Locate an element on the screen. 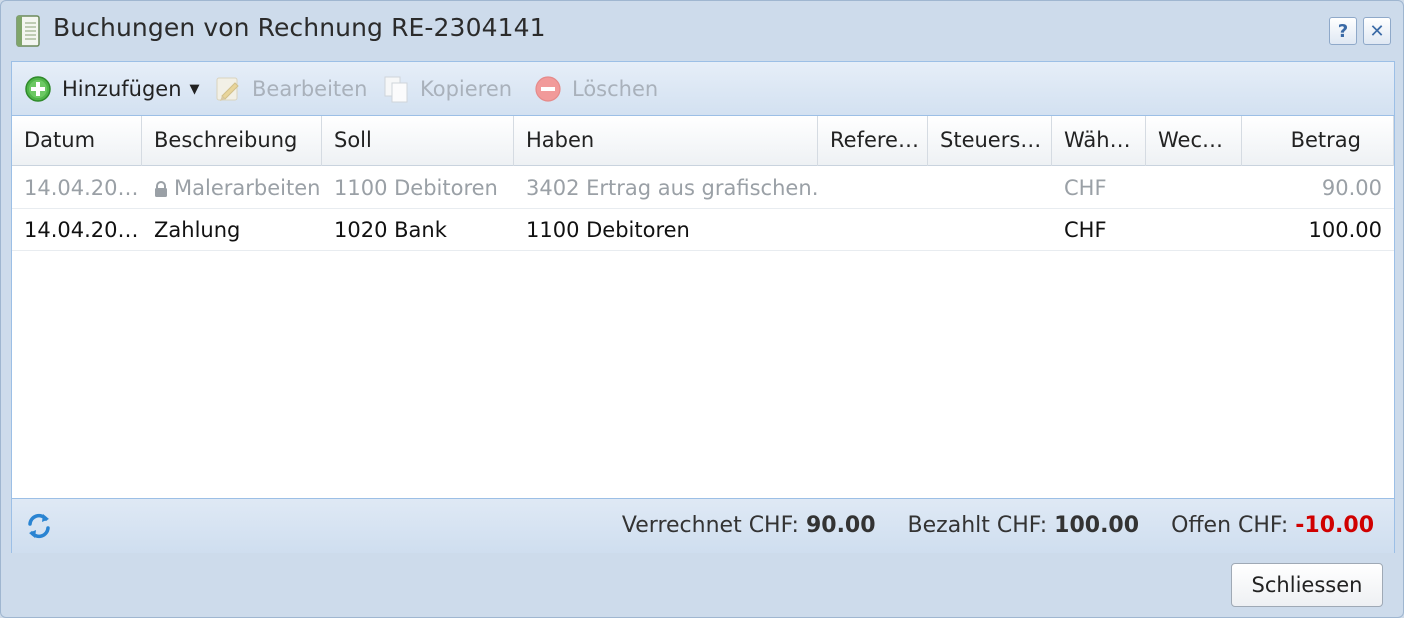 The width and height of the screenshot is (1404, 618). column-header-datum: Datum is located at coordinates (77, 141).